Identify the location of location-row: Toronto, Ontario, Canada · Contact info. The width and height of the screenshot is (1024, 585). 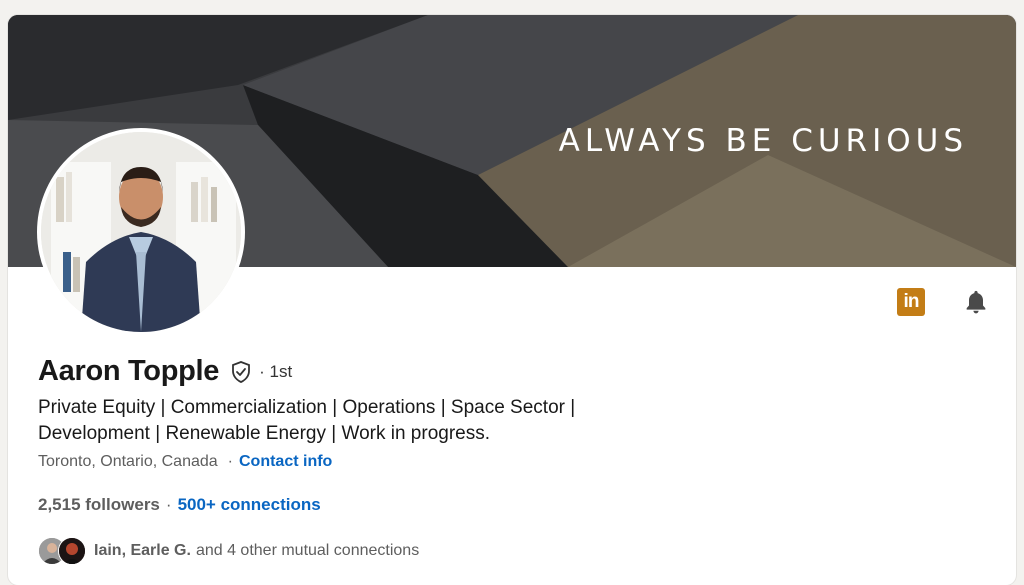
(185, 462).